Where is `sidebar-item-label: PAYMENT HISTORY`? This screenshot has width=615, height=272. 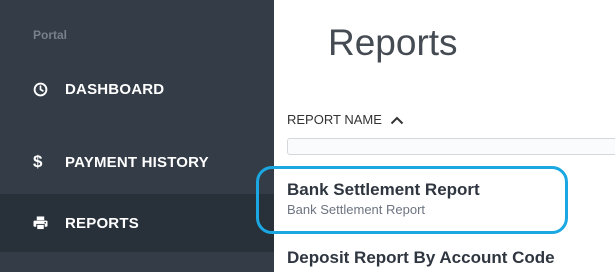 sidebar-item-label: PAYMENT HISTORY is located at coordinates (137, 162).